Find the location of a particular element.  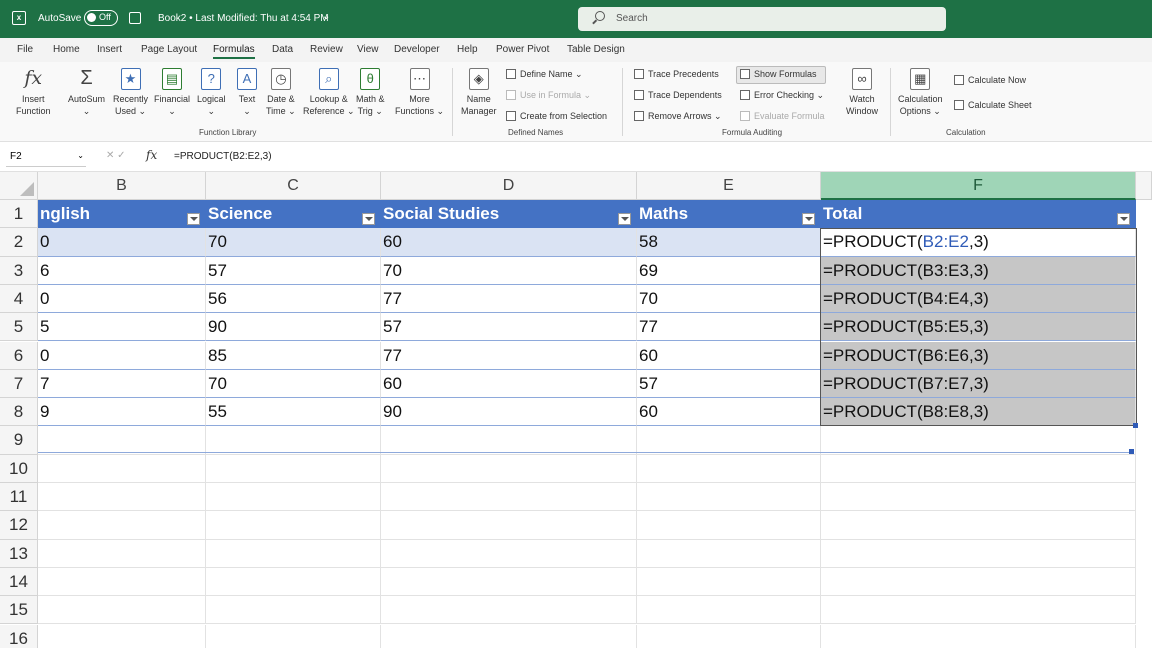

math-trig-button: θ Math & Trig ⌄ is located at coordinates (370, 92).